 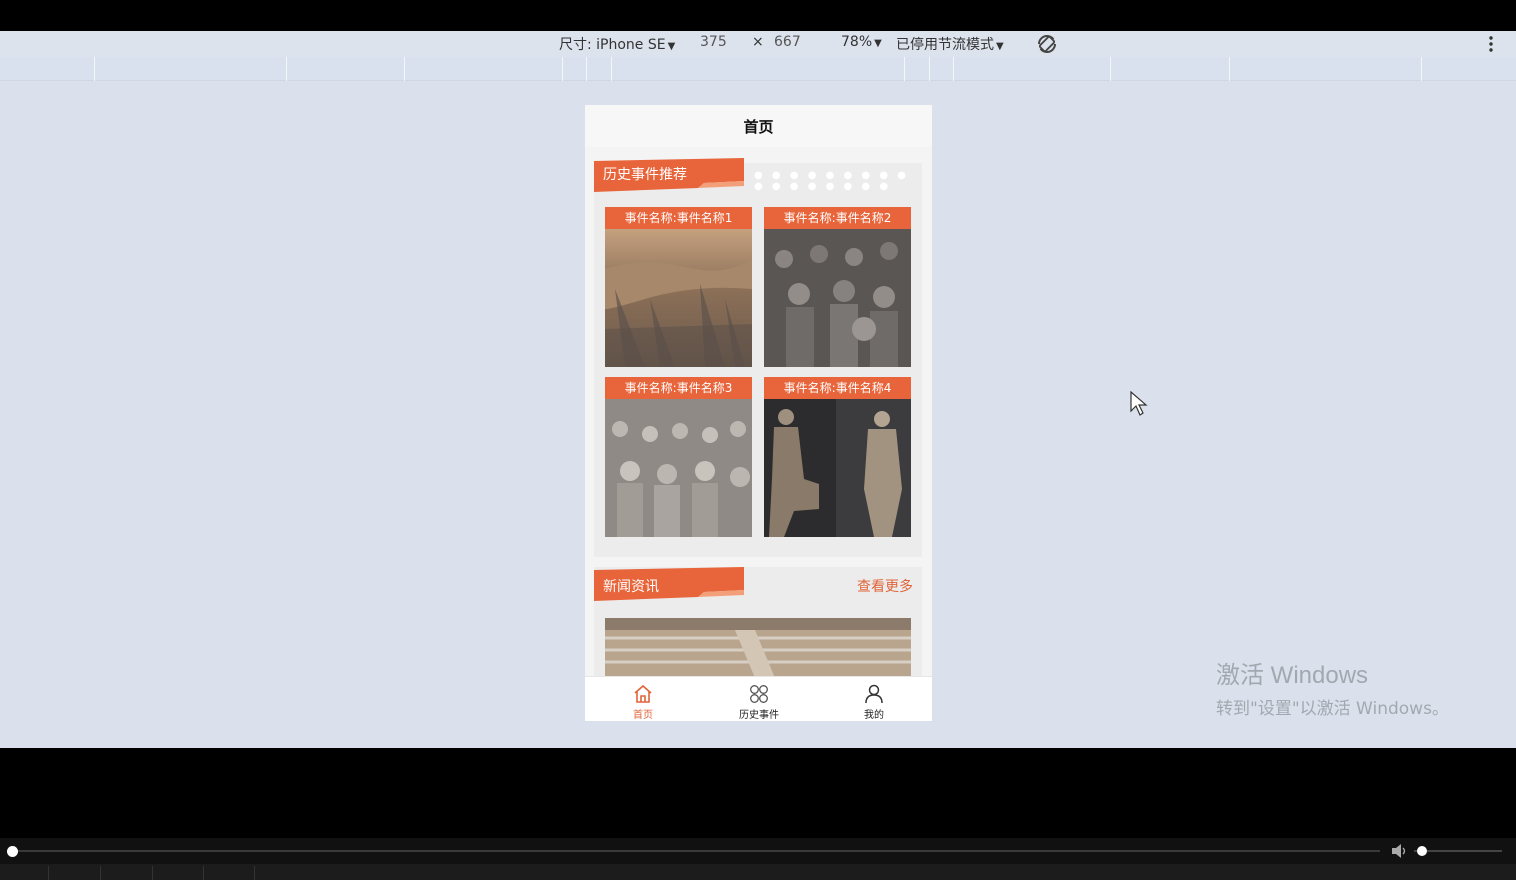 What do you see at coordinates (758, 648) in the screenshot?
I see `news-image` at bounding box center [758, 648].